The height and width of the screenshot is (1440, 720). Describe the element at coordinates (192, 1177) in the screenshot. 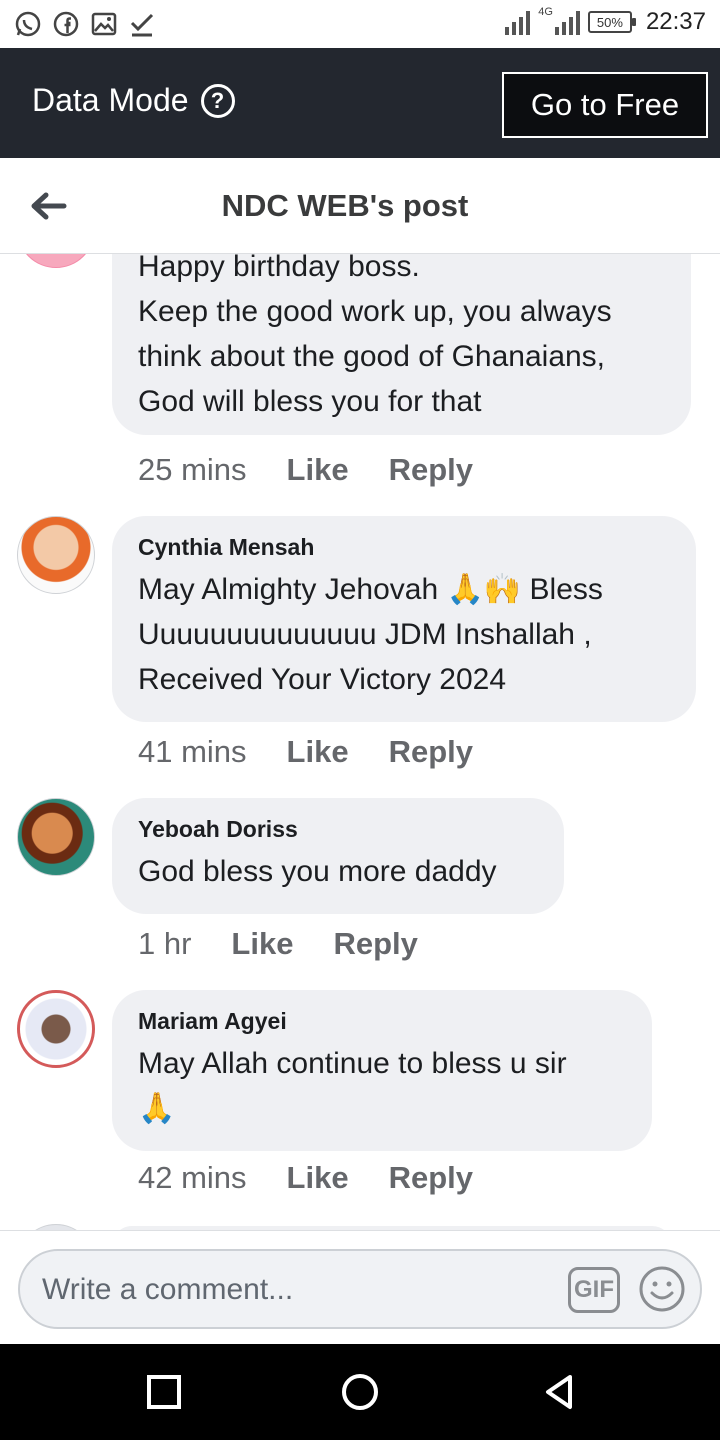

I see `comment-time: 42 mins` at that location.